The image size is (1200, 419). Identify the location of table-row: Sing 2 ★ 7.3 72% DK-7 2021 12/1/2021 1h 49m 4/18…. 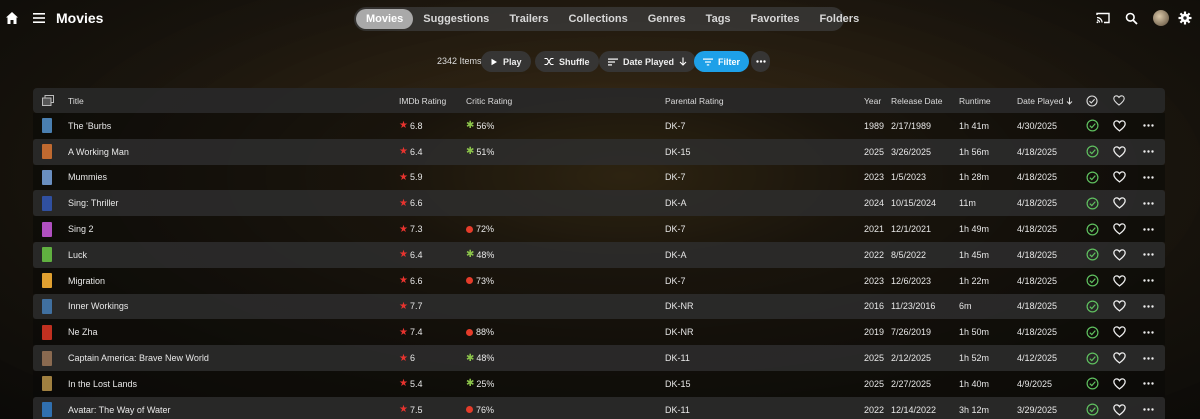
(599, 229).